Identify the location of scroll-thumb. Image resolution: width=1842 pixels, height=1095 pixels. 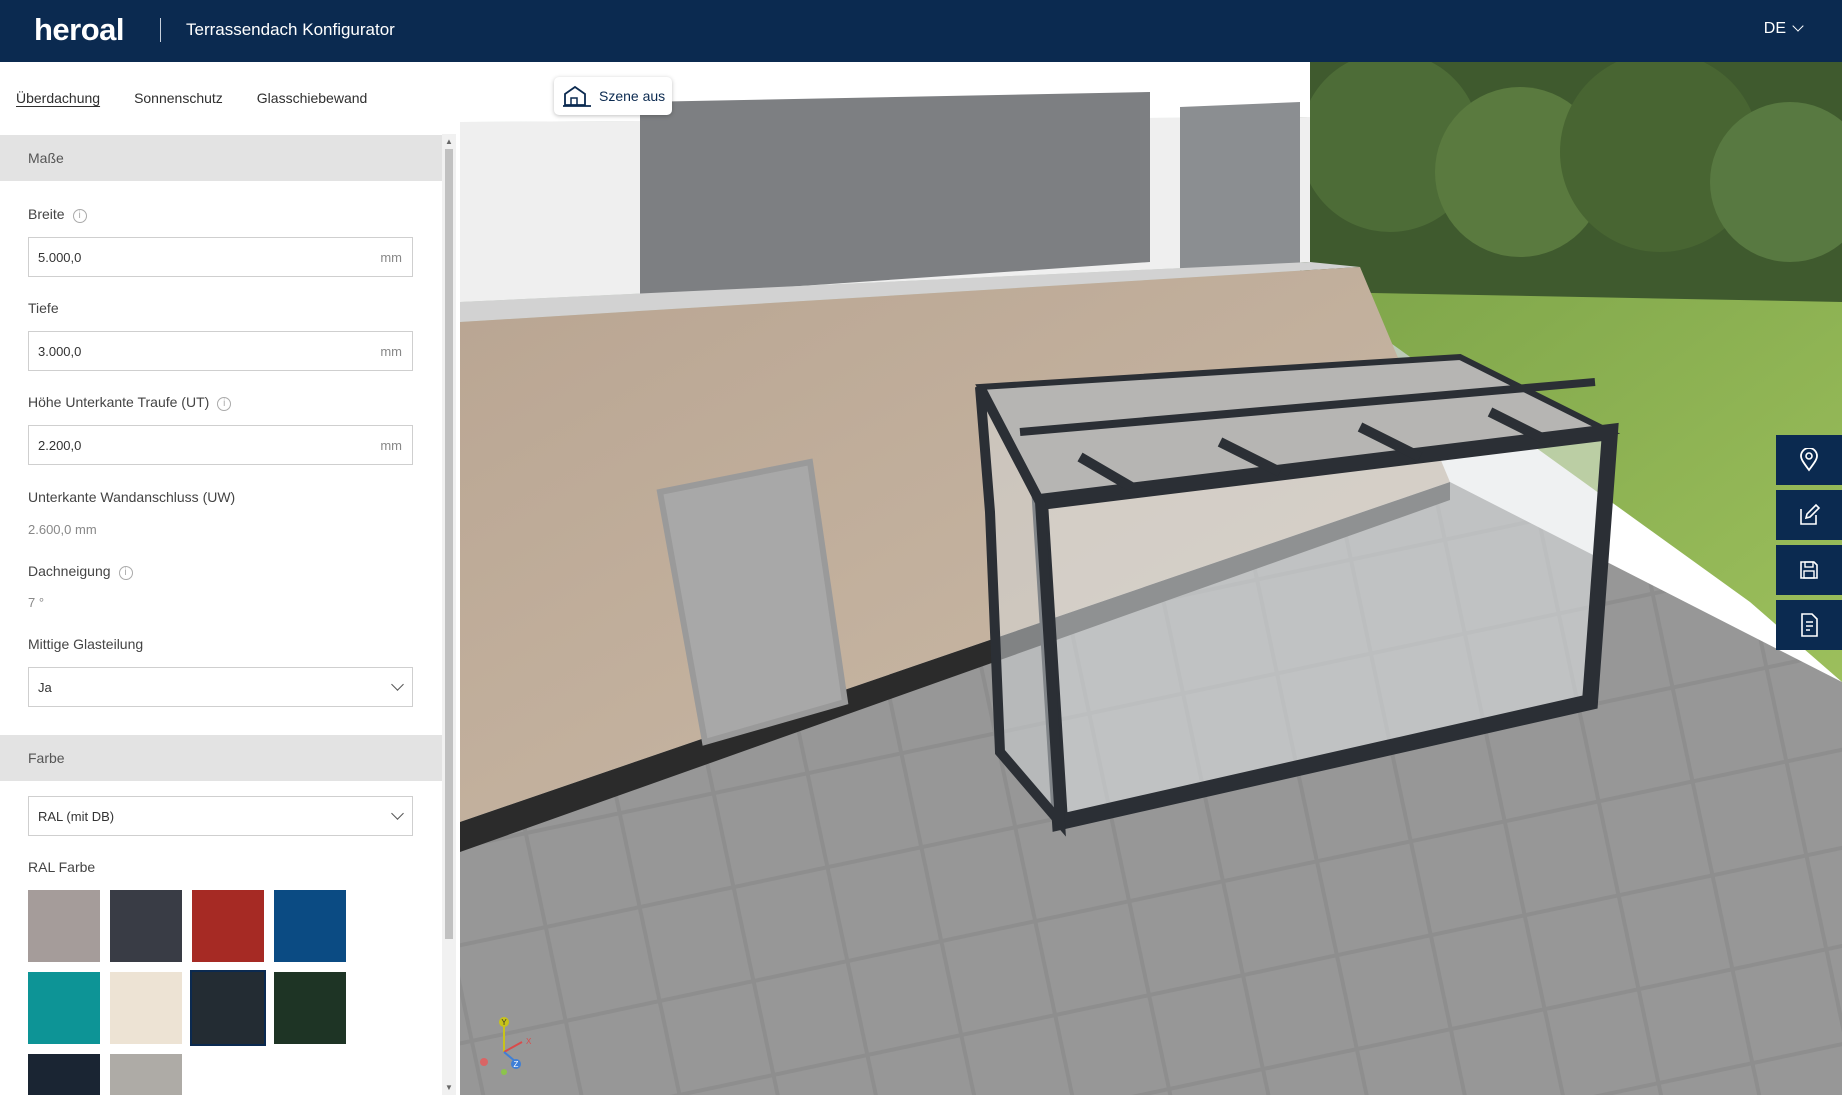
(449, 544).